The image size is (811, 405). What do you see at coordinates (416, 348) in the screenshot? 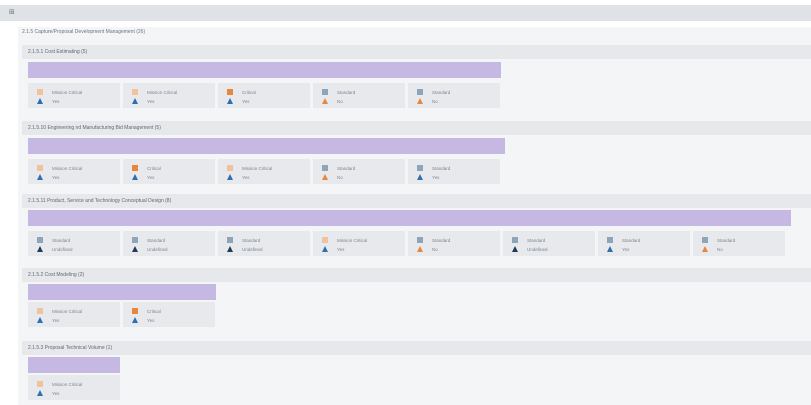
I see `group-header: 2.1.5.3 Proposal Technical Volume (1)` at bounding box center [416, 348].